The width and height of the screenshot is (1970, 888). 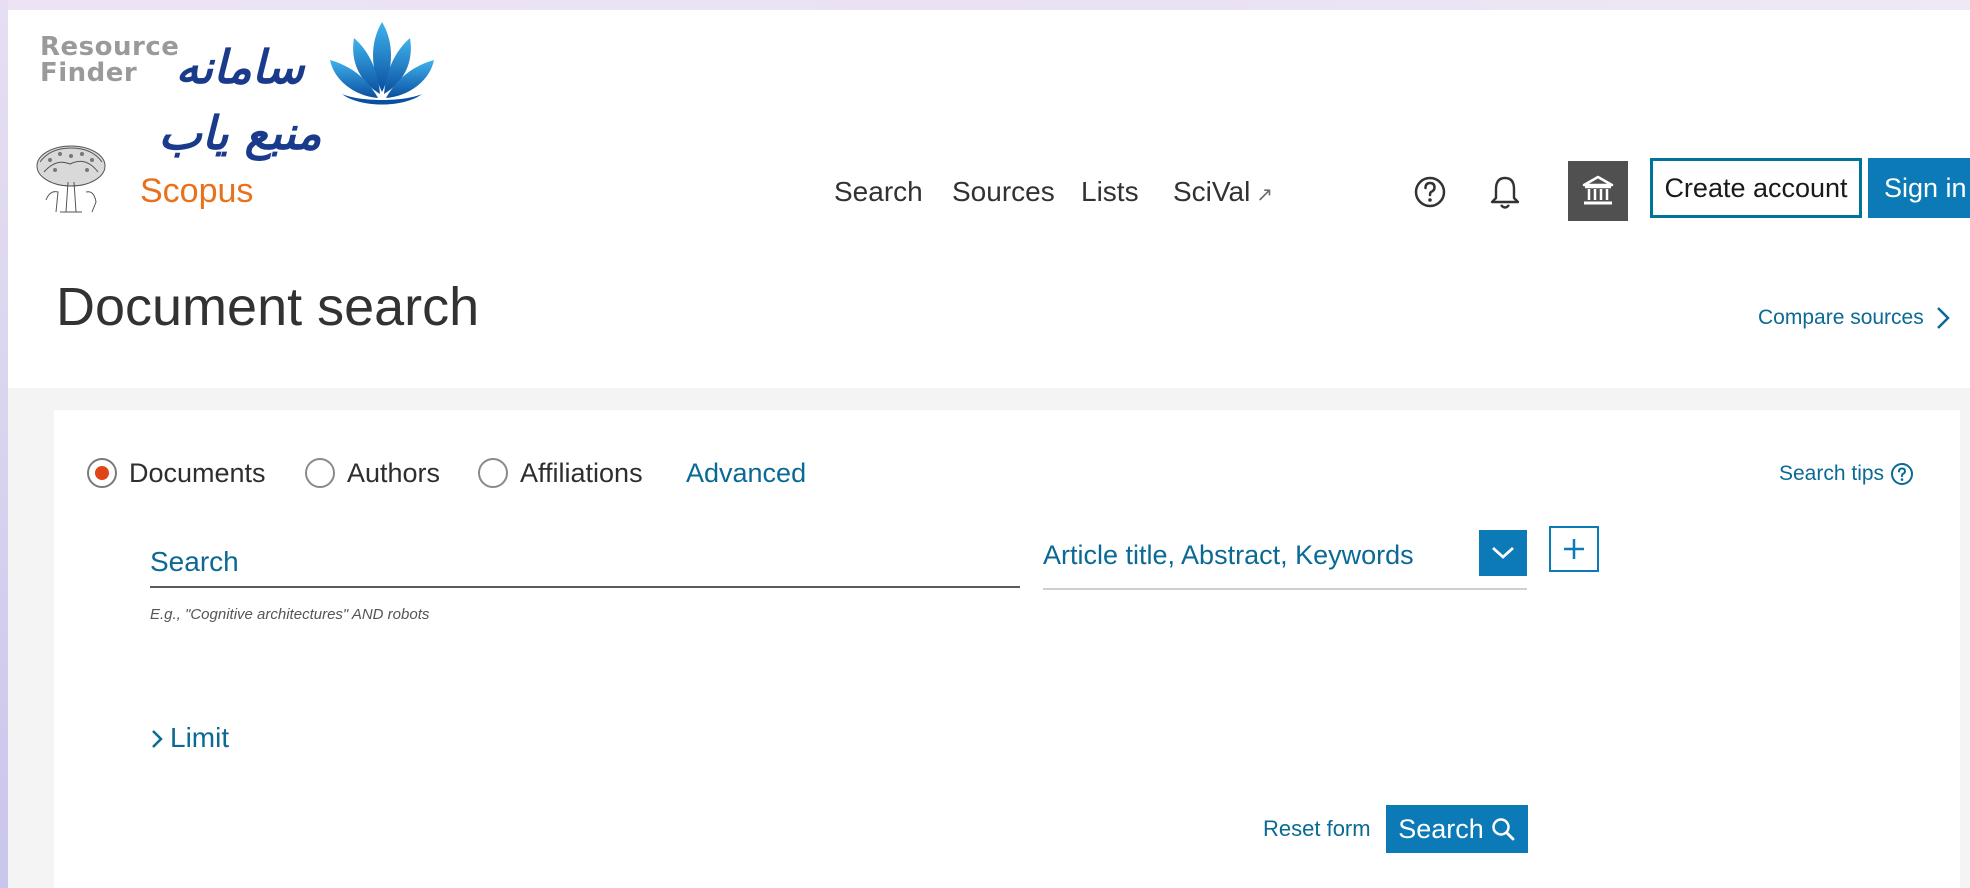 I want to click on search-icon, so click(x=1503, y=829).